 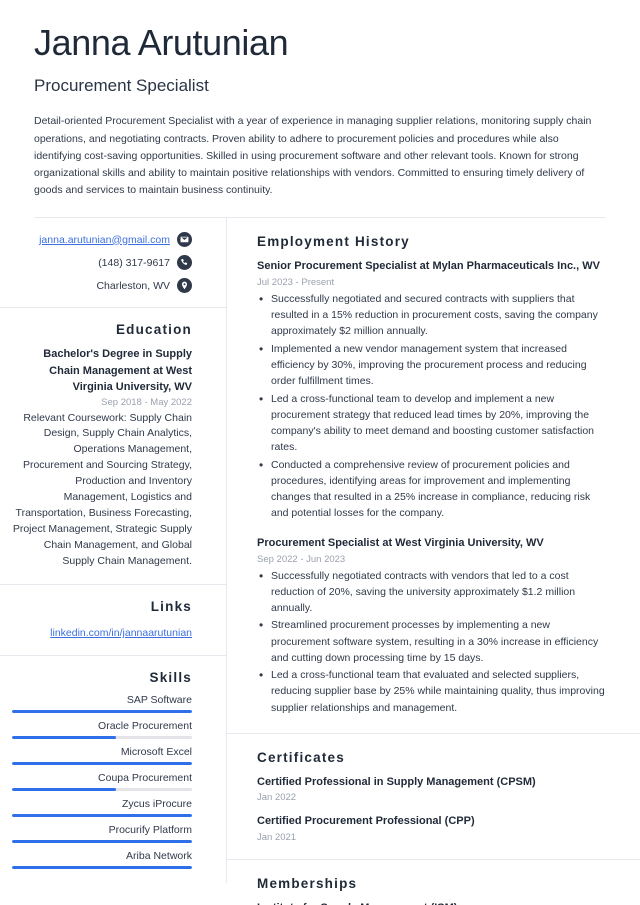 I want to click on job-title: Procurement Specialist, so click(x=121, y=86).